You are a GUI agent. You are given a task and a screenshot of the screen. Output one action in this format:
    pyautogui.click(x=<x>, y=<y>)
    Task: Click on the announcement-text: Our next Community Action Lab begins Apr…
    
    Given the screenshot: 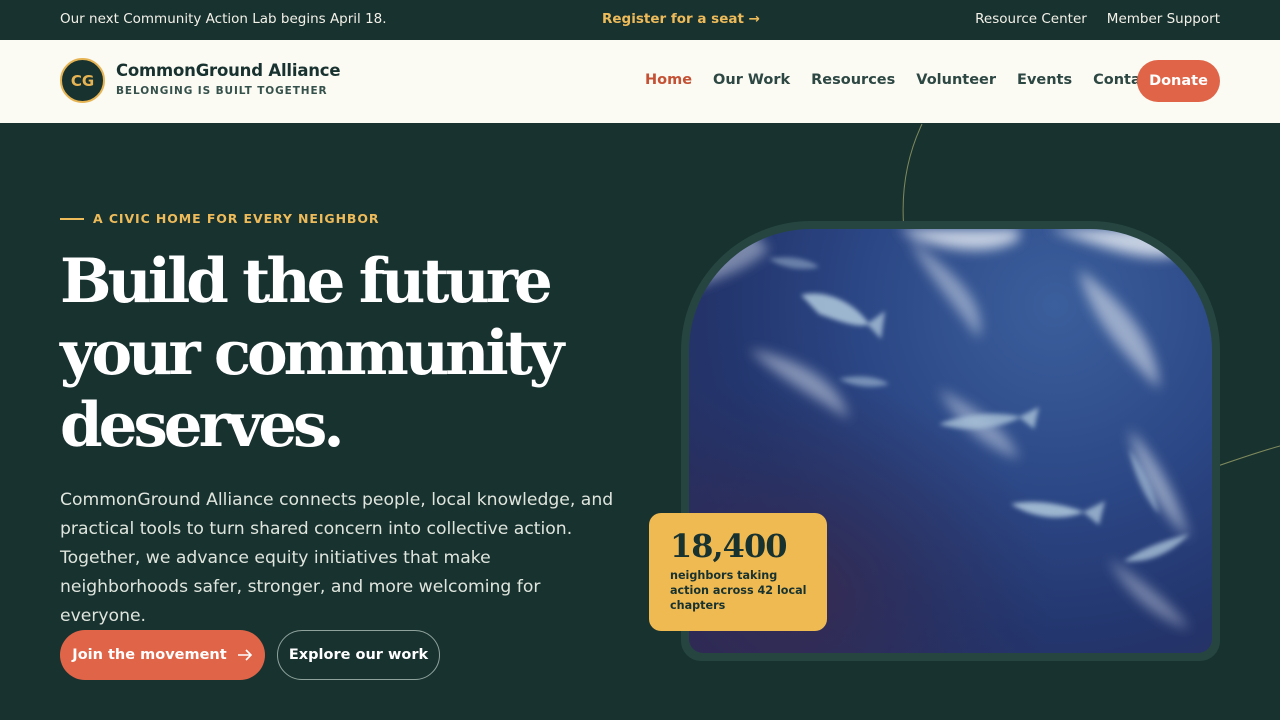 What is the action you would take?
    pyautogui.click(x=223, y=19)
    